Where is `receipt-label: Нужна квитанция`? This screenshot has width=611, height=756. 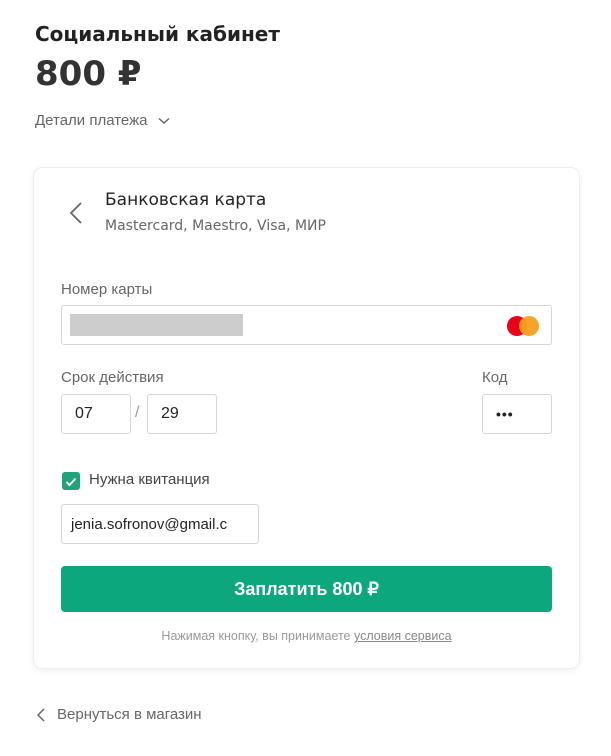 receipt-label: Нужна квитанция is located at coordinates (149, 479).